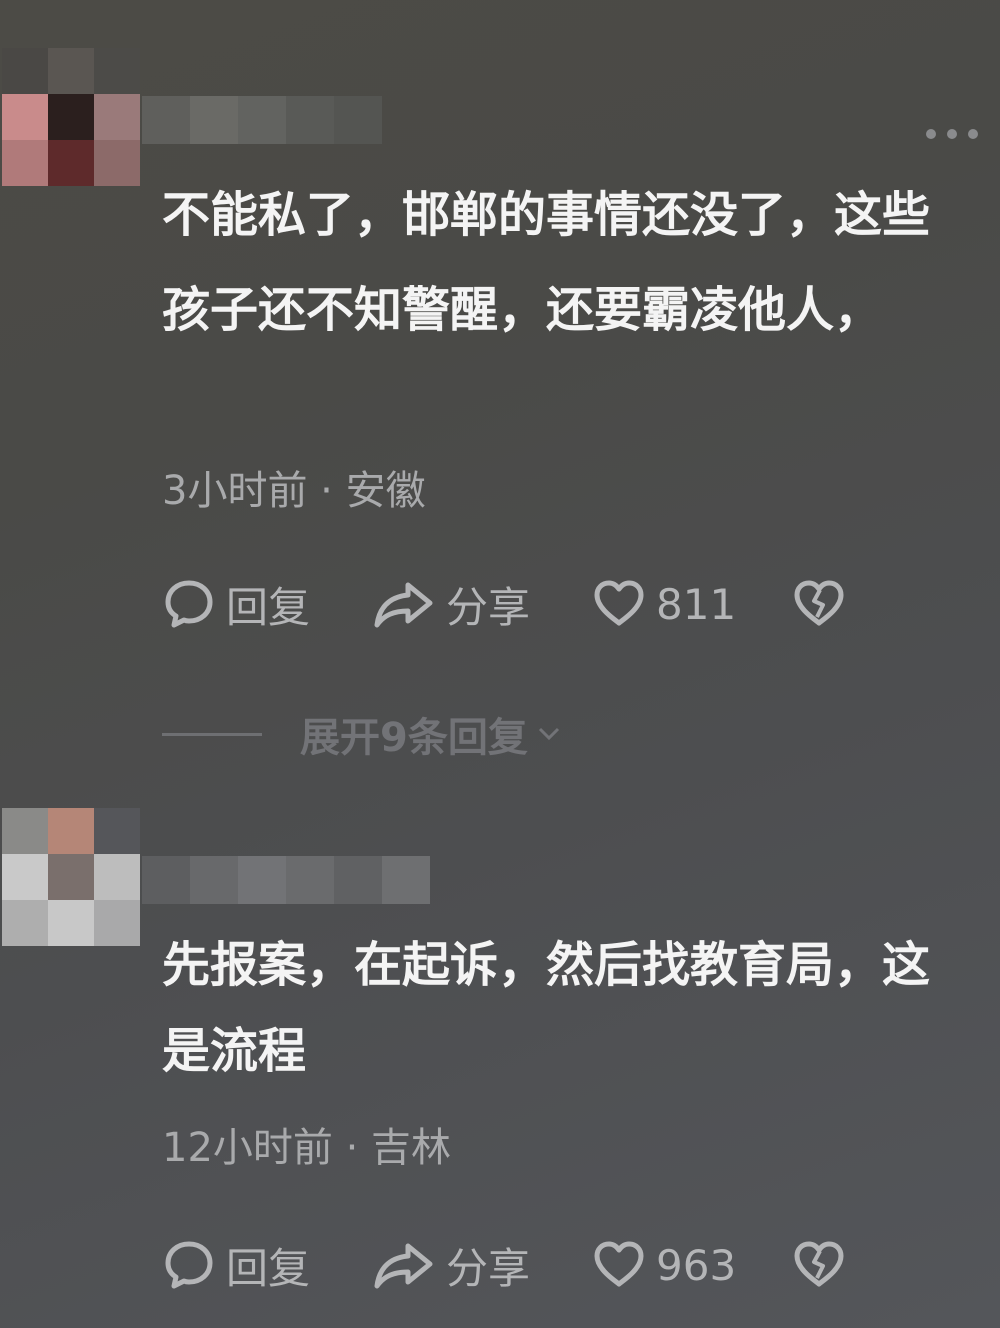 This screenshot has height=1328, width=1000. I want to click on like-count: 963, so click(696, 1265).